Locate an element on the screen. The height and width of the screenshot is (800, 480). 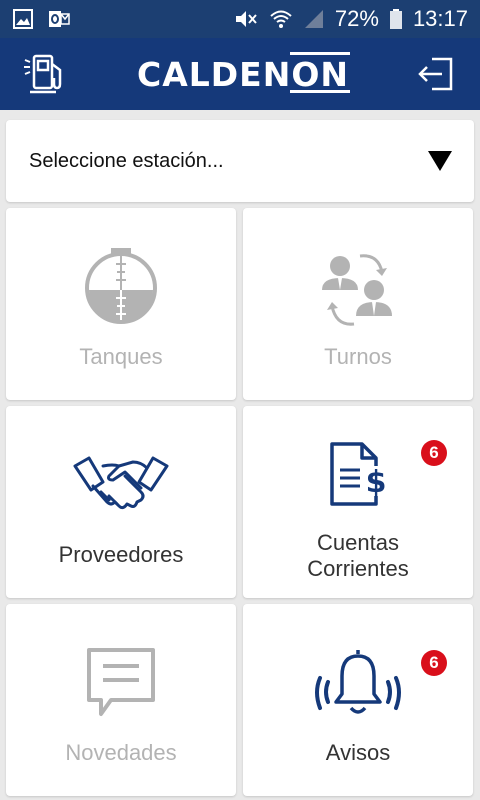
signal-icon is located at coordinates (313, 19).